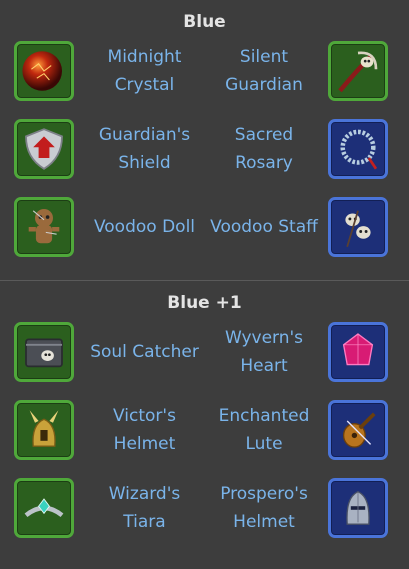 This screenshot has height=569, width=409. I want to click on pink-gem-icon, so click(358, 352).